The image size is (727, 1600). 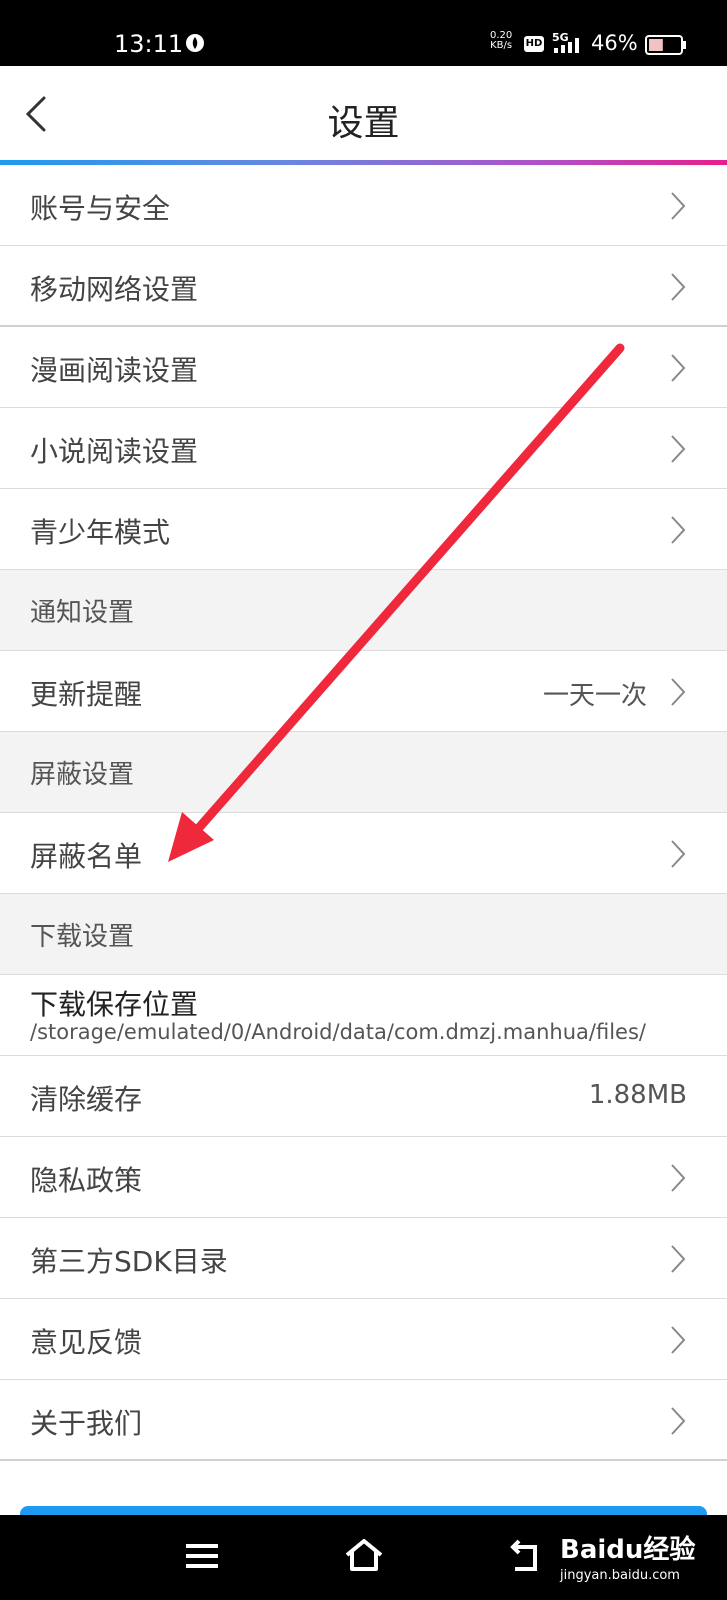 What do you see at coordinates (363, 123) in the screenshot?
I see `page-title: 设置` at bounding box center [363, 123].